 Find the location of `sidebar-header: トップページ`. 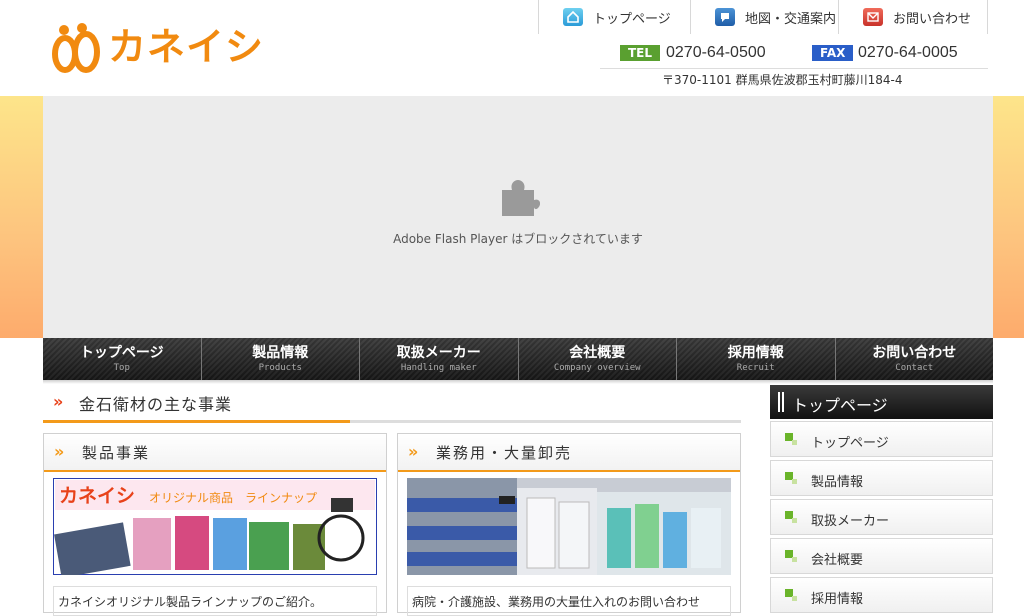

sidebar-header: トップページ is located at coordinates (881, 402).